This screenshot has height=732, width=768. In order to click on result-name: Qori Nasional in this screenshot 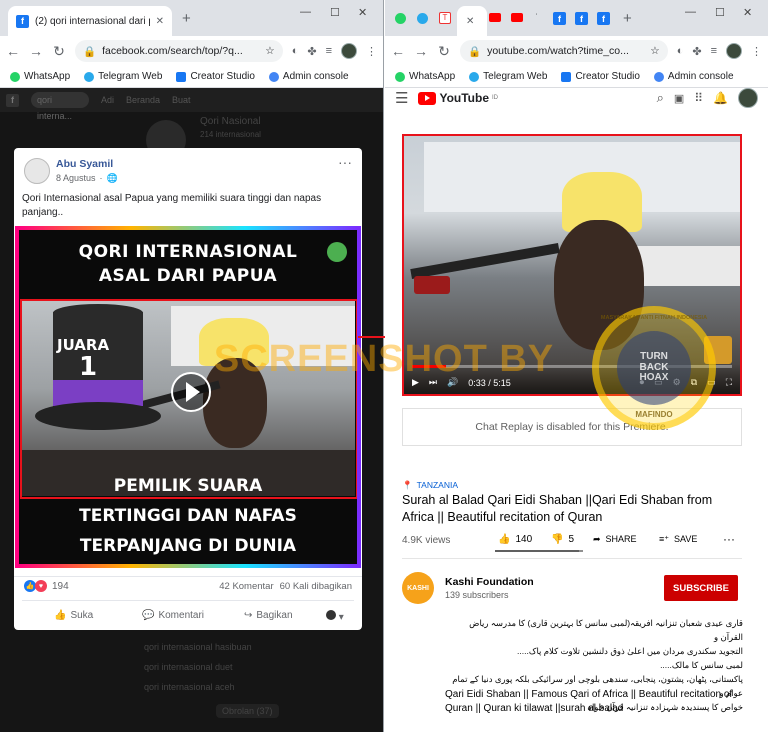, I will do `click(230, 121)`.